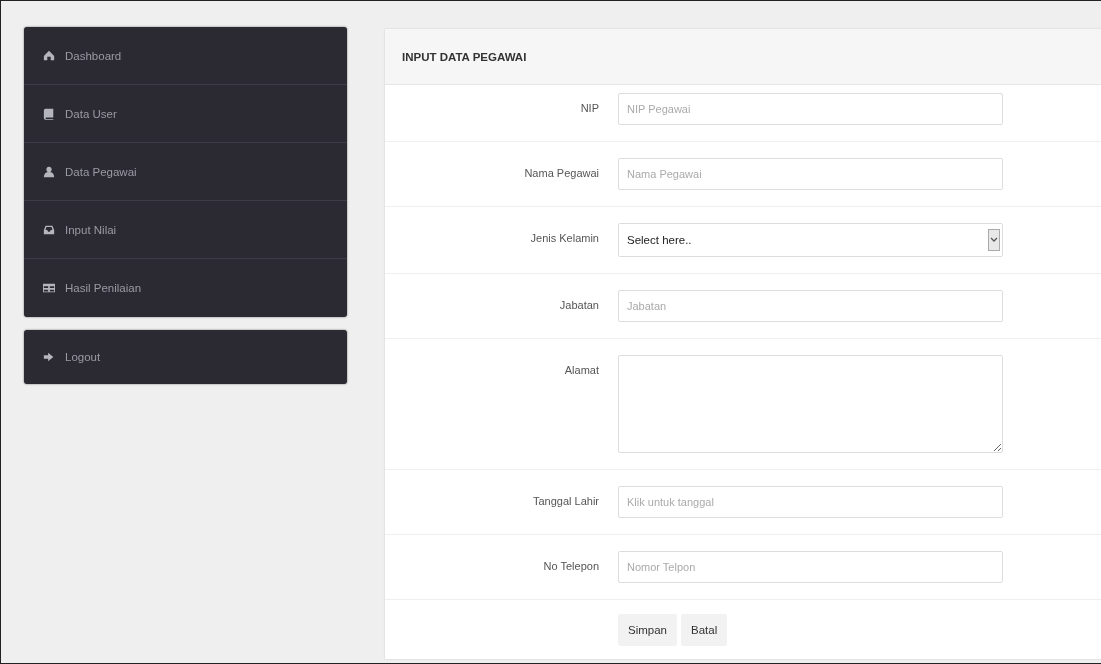 The image size is (1101, 664). Describe the element at coordinates (647, 630) in the screenshot. I see `save-button: Simpan` at that location.